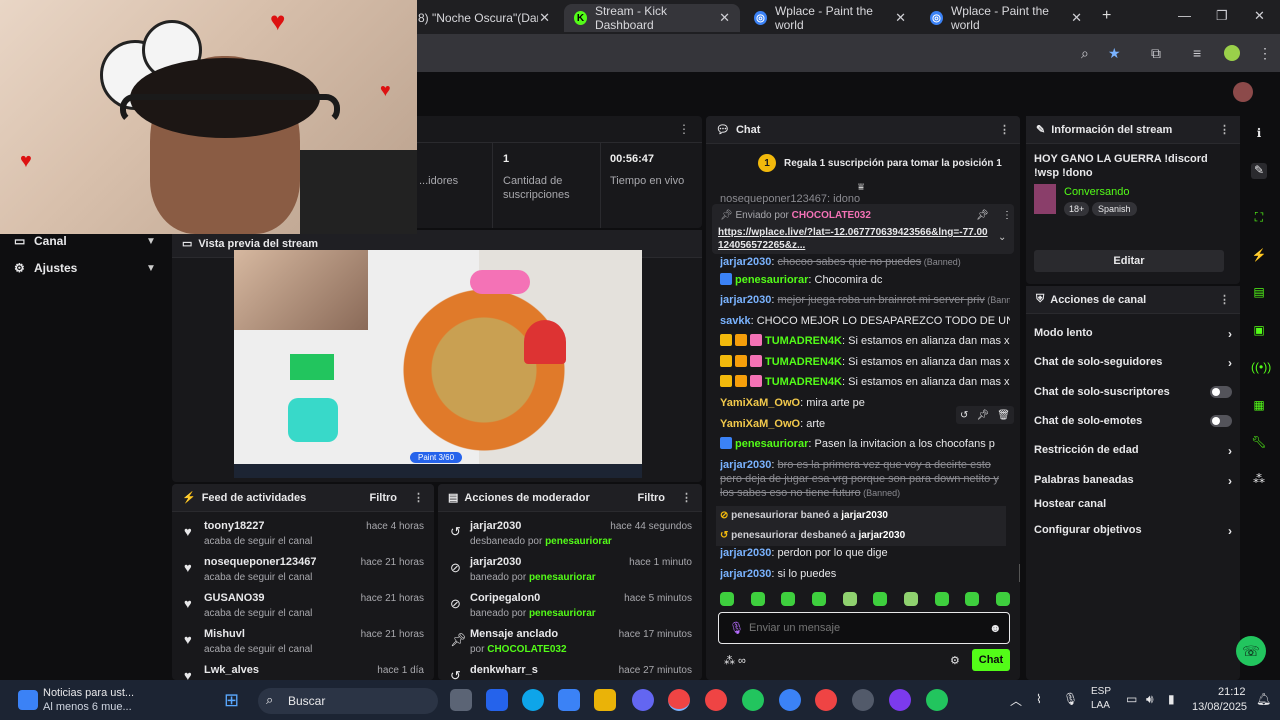 This screenshot has width=1280, height=720. What do you see at coordinates (1019, 573) in the screenshot?
I see `scrollbar` at bounding box center [1019, 573].